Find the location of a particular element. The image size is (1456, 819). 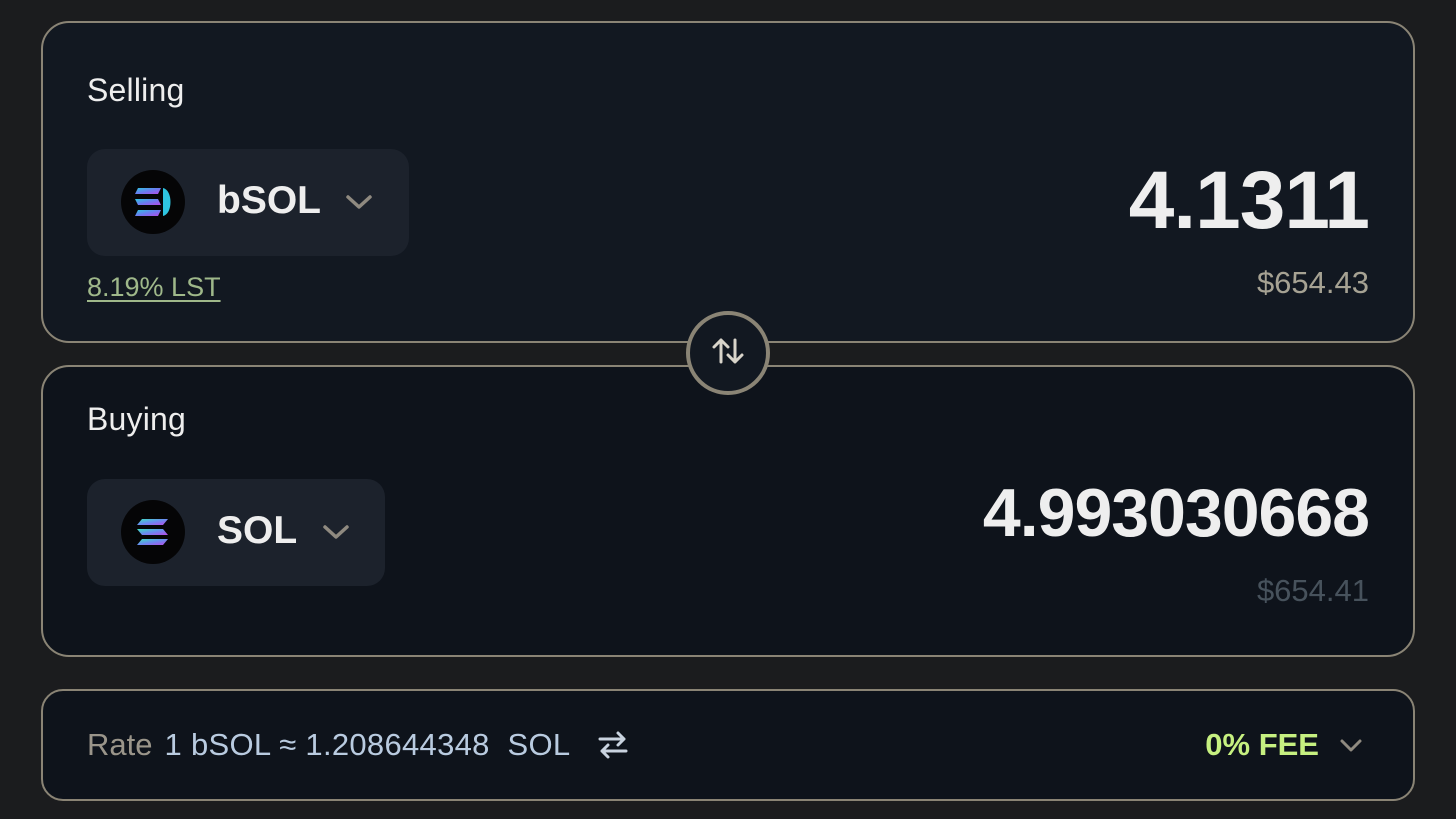

sell-token-selector: bSOL is located at coordinates (248, 202).